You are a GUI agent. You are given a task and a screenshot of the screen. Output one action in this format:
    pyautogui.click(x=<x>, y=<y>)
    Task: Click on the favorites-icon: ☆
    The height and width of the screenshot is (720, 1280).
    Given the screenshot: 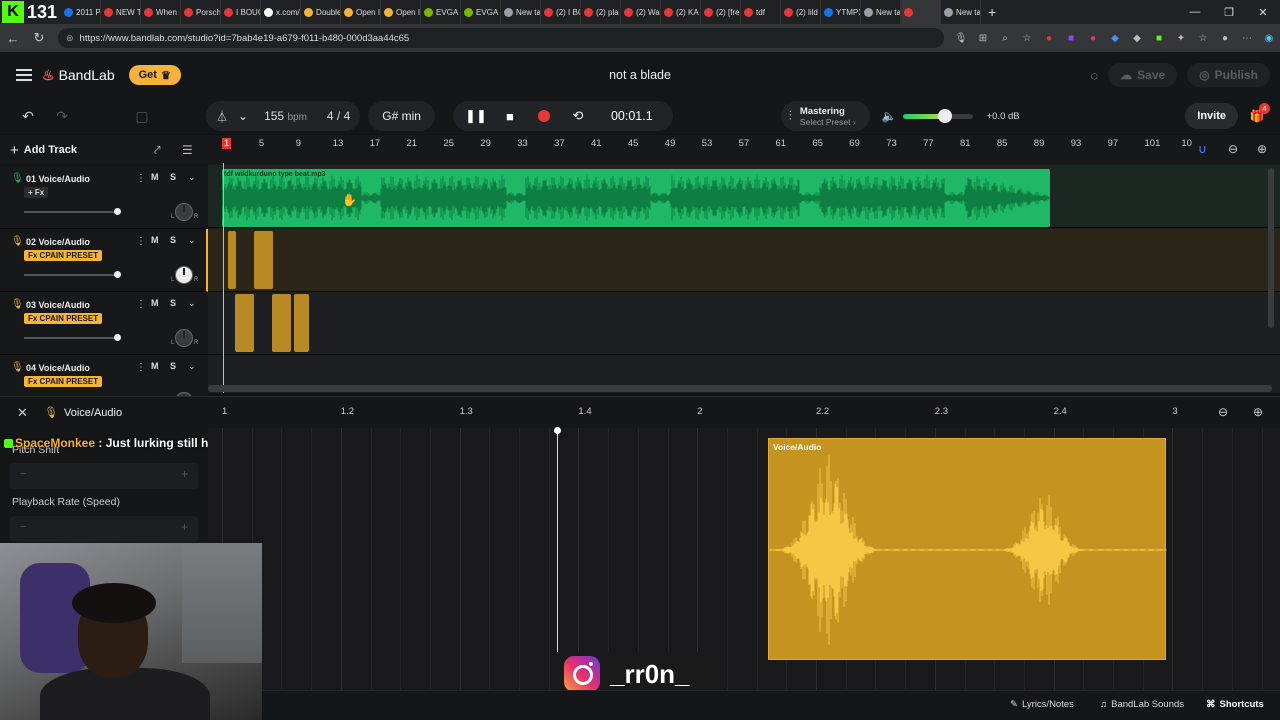 What is the action you would take?
    pyautogui.click(x=1203, y=38)
    